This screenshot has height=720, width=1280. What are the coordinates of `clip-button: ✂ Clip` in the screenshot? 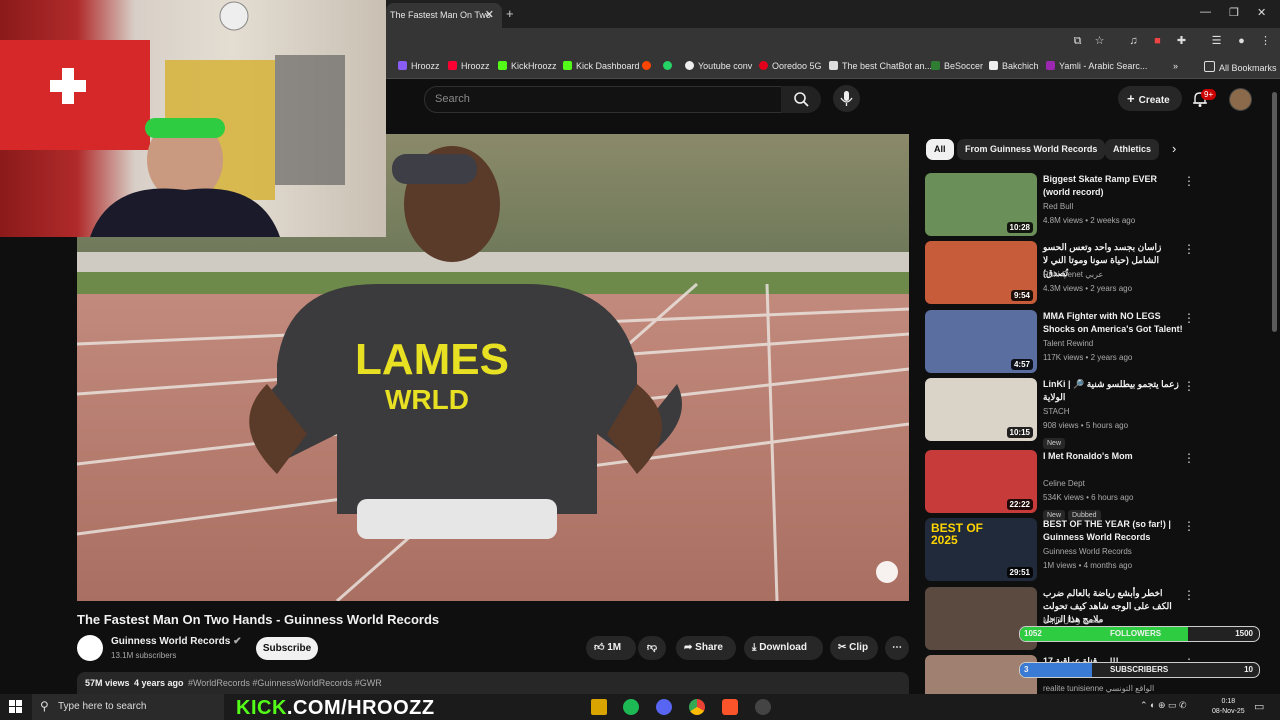 It's located at (854, 648).